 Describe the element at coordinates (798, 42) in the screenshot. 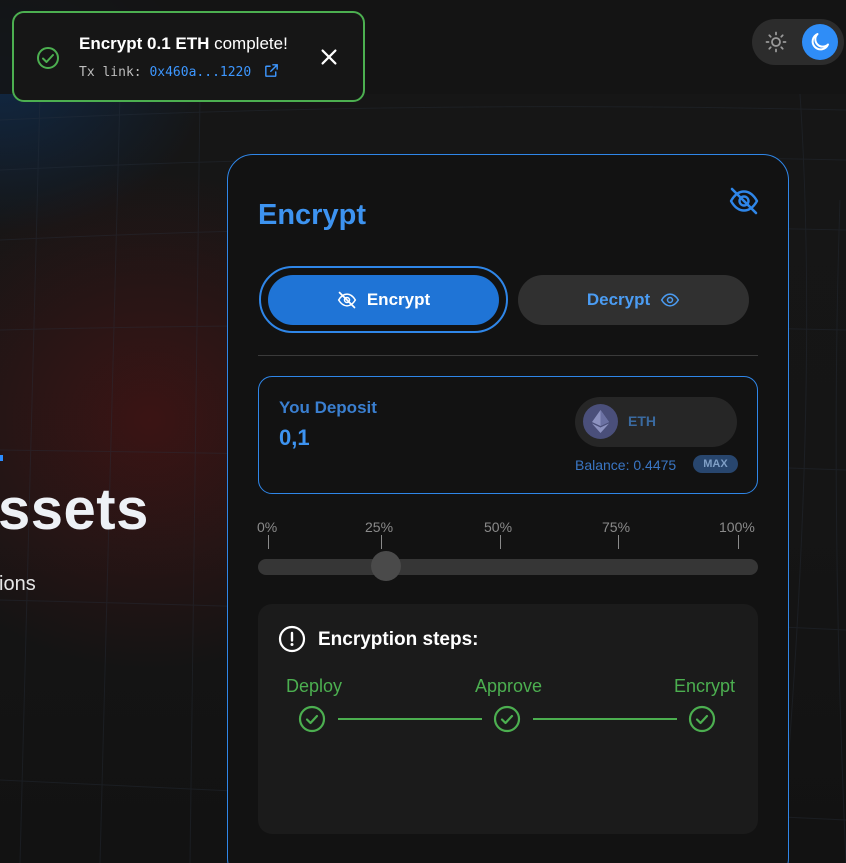

I see `theme-toggle` at that location.